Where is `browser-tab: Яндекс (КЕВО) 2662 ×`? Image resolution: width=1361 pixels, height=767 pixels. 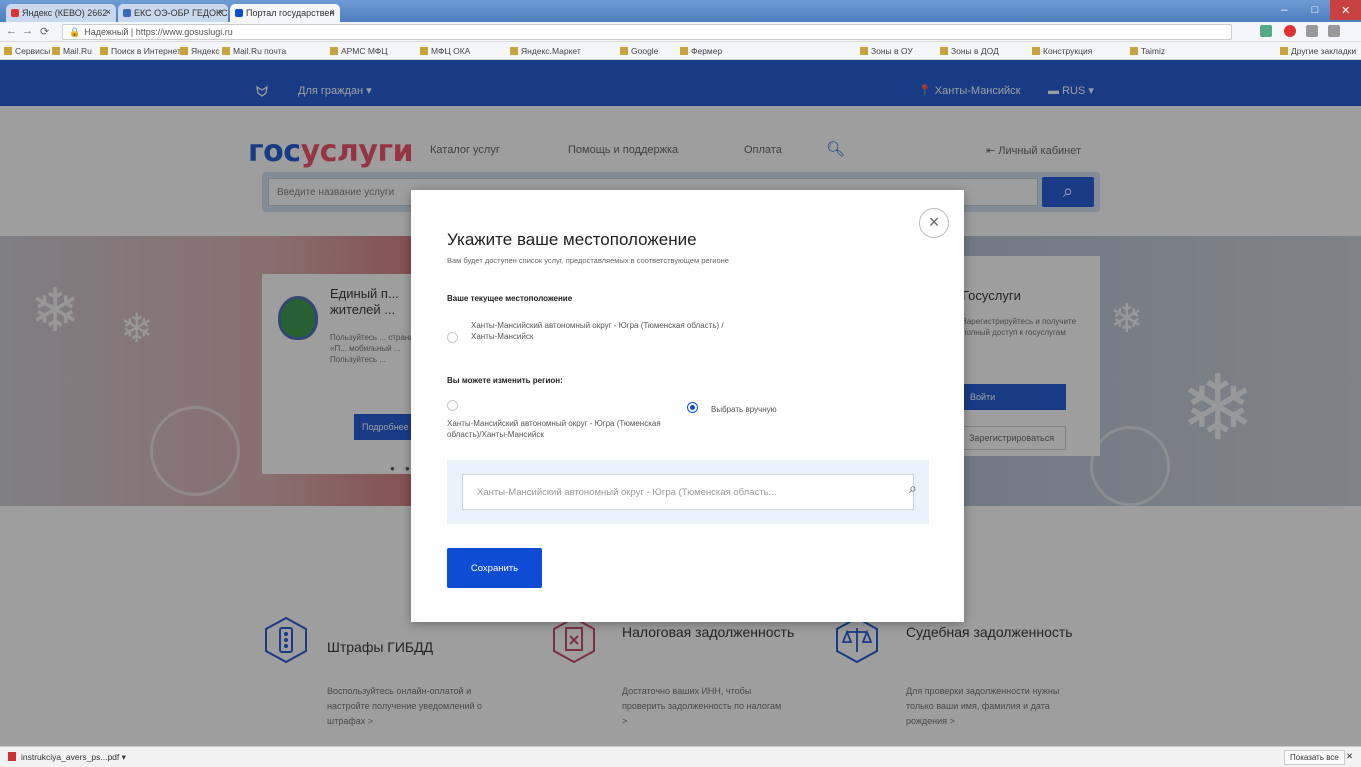
browser-tab: Яндекс (КЕВО) 2662 × is located at coordinates (61, 13).